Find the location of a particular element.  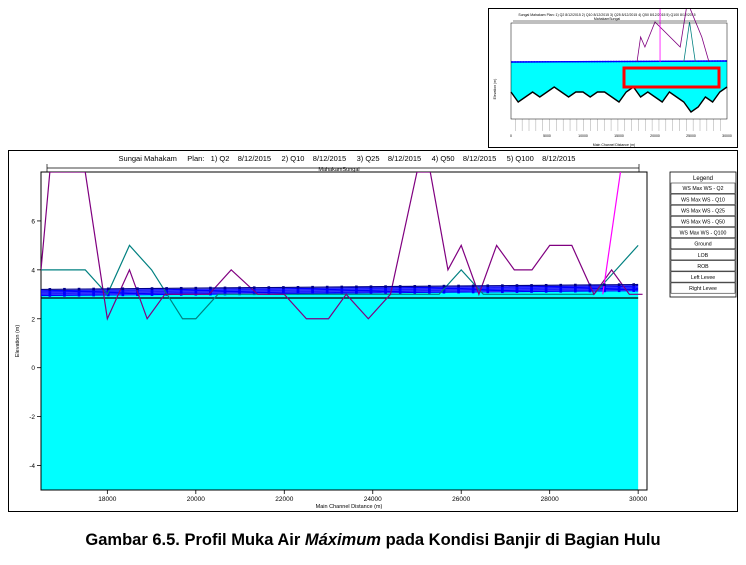

legend-entry: WS Max WS - Q50 is located at coordinates (703, 223).